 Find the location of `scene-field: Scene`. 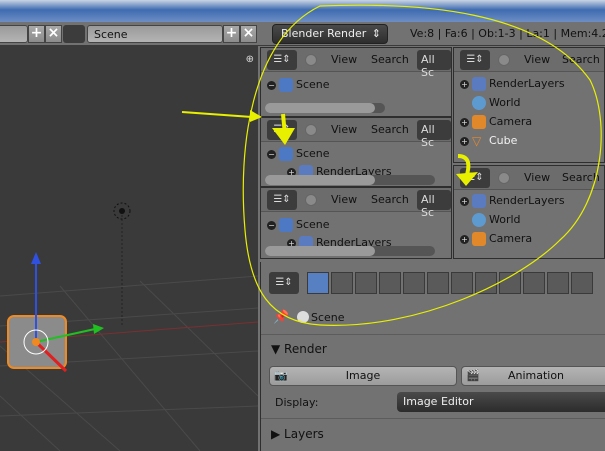

scene-field: Scene is located at coordinates (155, 34).